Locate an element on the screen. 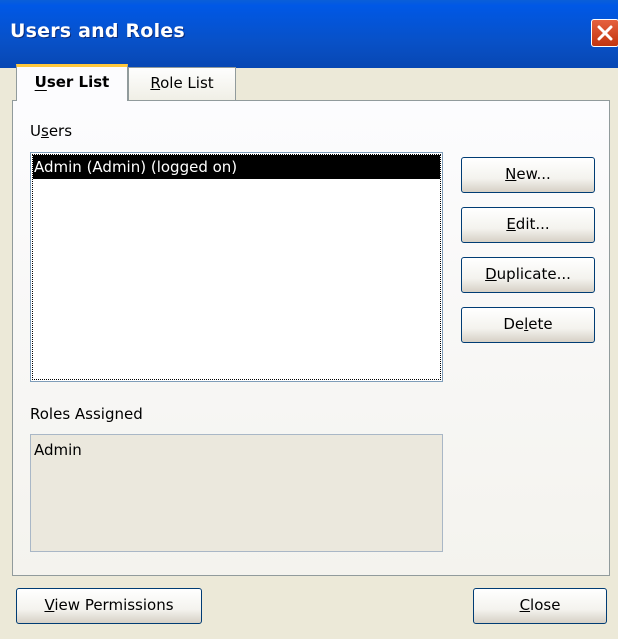  roles-assigned-label: Roles Assigned is located at coordinates (86, 414).